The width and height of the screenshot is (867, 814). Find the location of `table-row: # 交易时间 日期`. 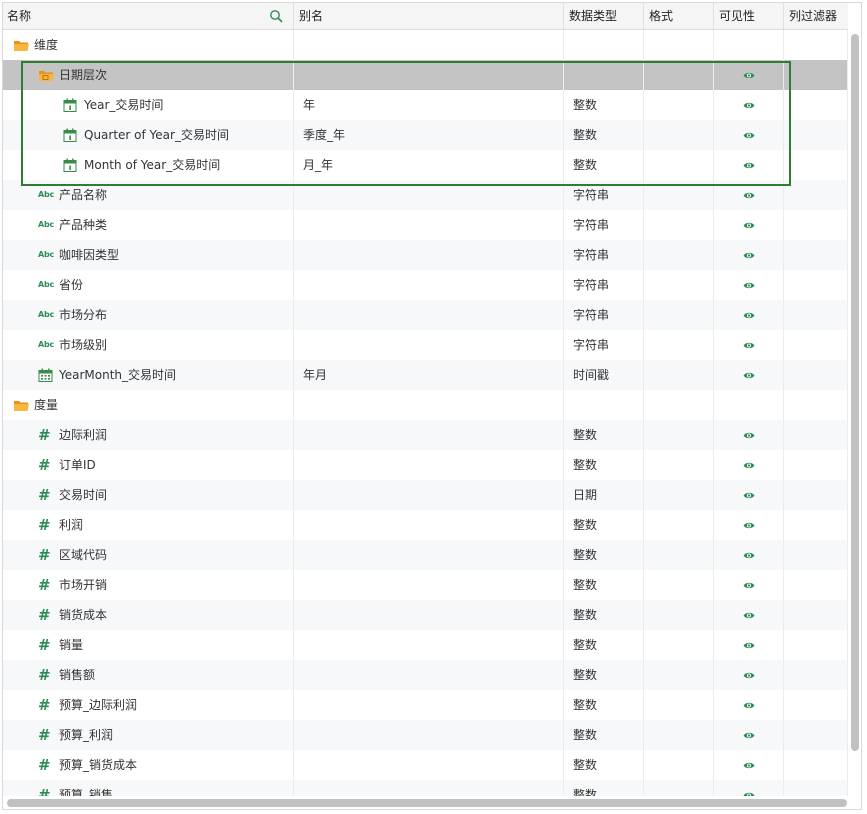

table-row: # 交易时间 日期 is located at coordinates (425, 495).